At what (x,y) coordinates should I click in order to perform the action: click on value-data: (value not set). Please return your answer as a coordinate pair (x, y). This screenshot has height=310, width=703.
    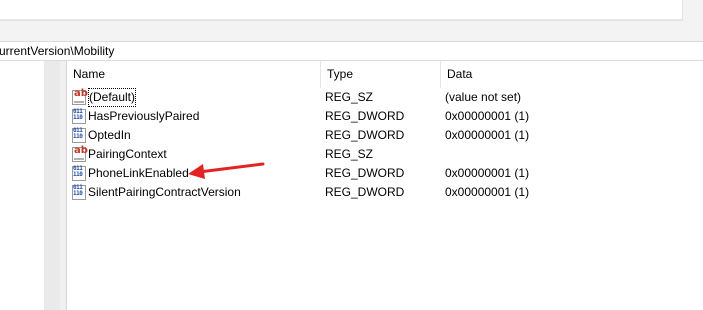
    Looking at the image, I should click on (483, 97).